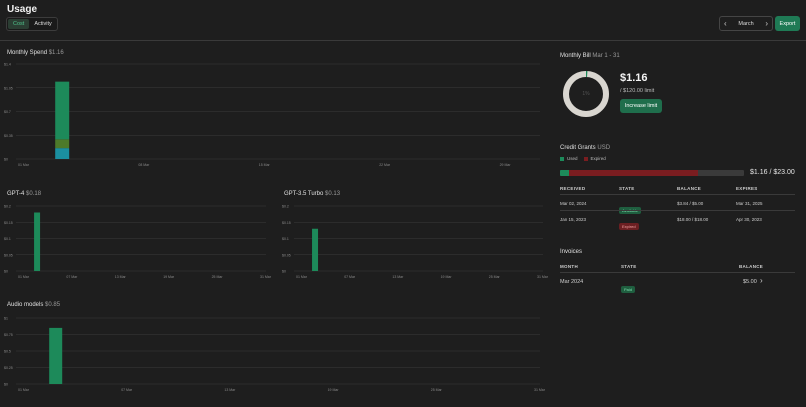 The width and height of the screenshot is (806, 407). Describe the element at coordinates (652, 173) in the screenshot. I see `credit-progress-bar` at that location.